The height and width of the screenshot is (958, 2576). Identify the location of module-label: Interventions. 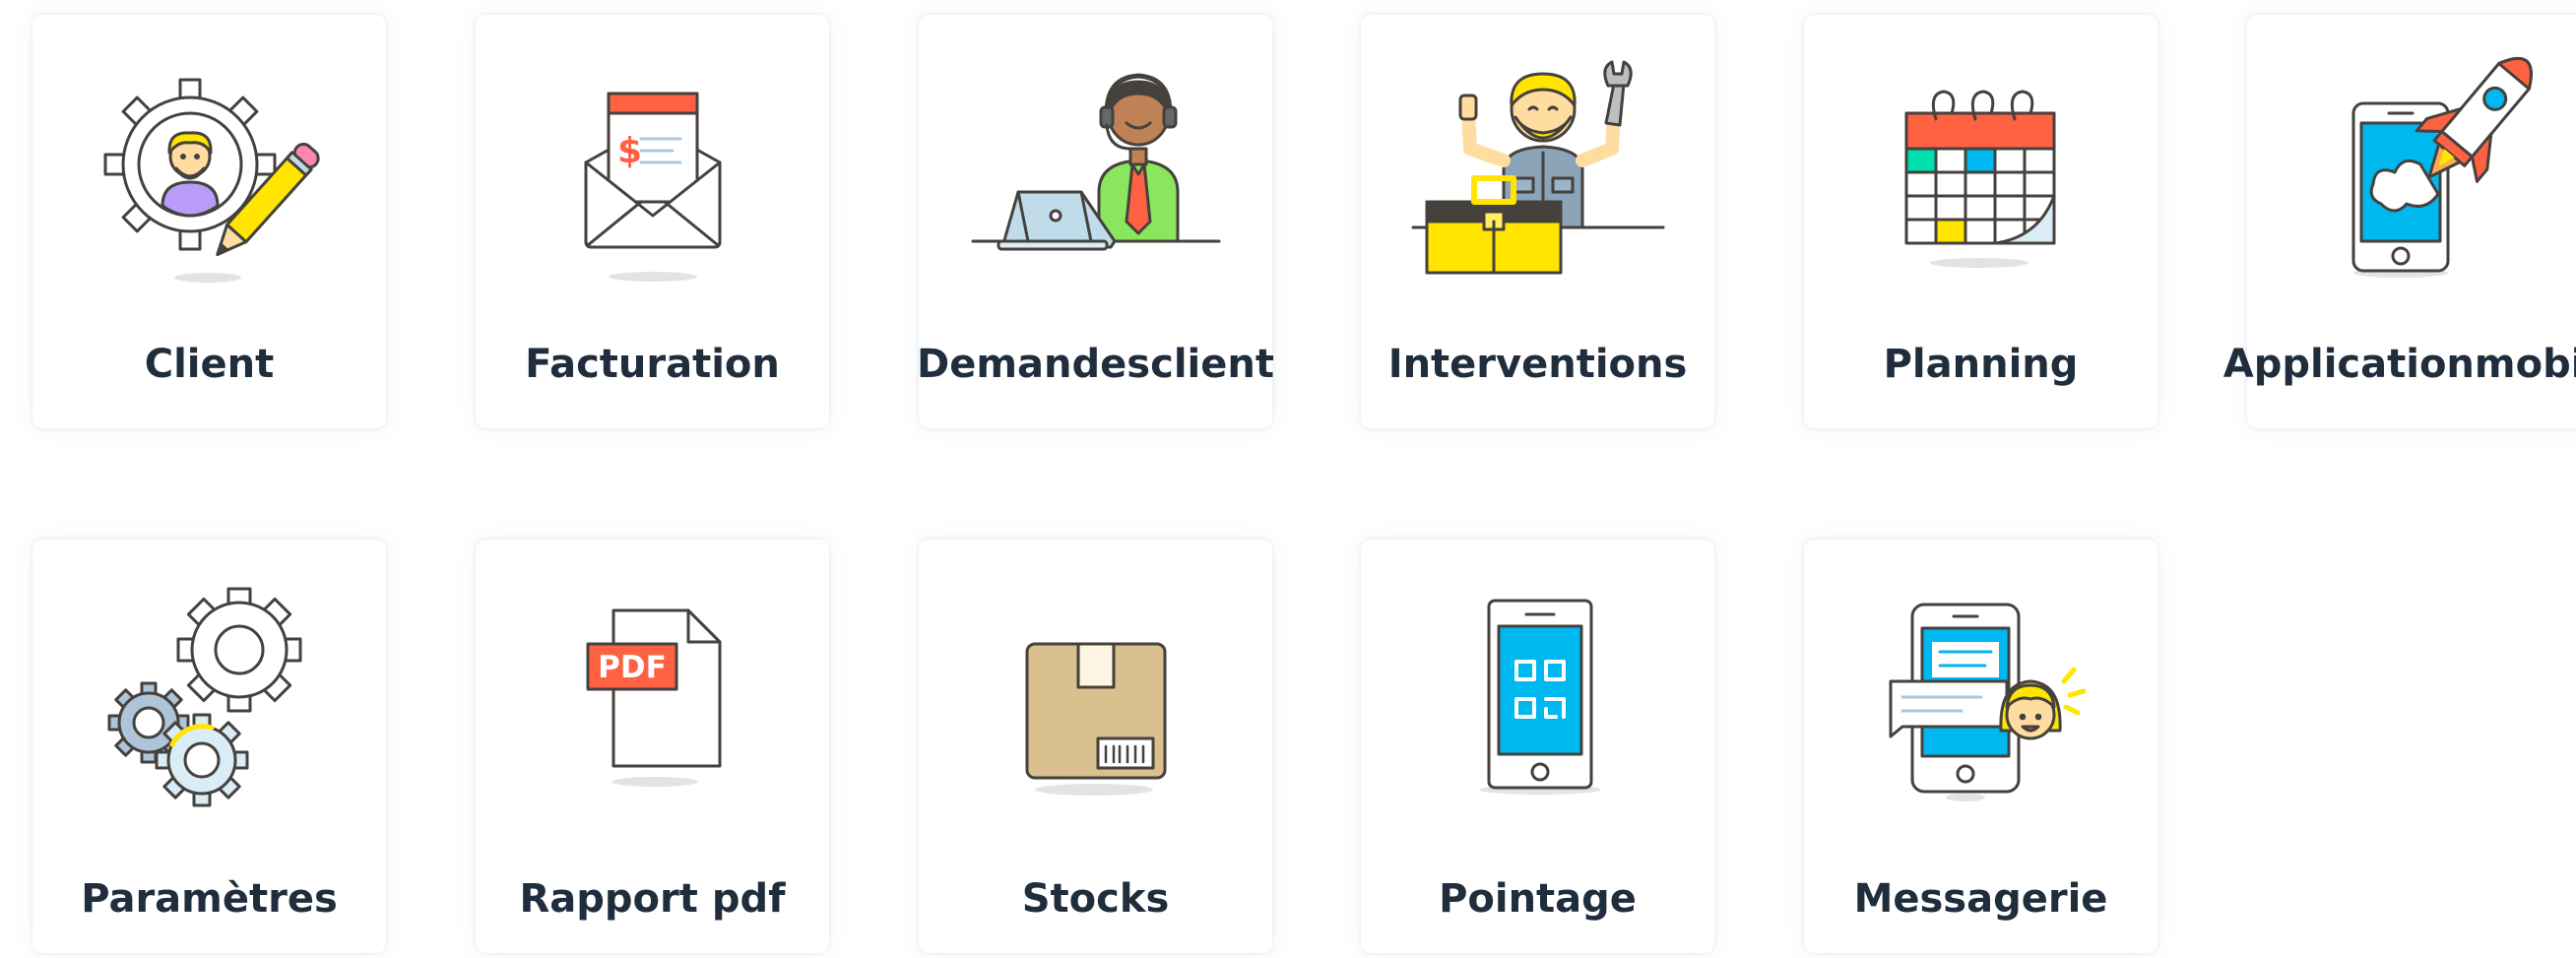
(1537, 364).